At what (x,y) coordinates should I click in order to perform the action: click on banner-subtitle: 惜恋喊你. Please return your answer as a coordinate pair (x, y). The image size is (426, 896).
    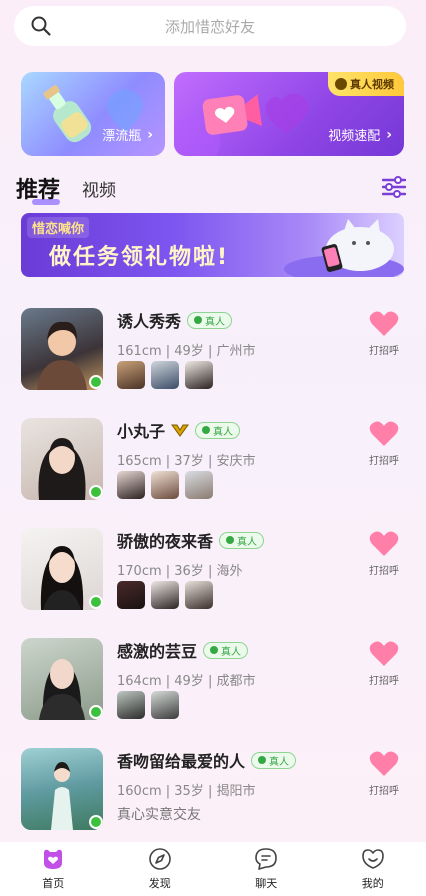
    Looking at the image, I should click on (58, 227).